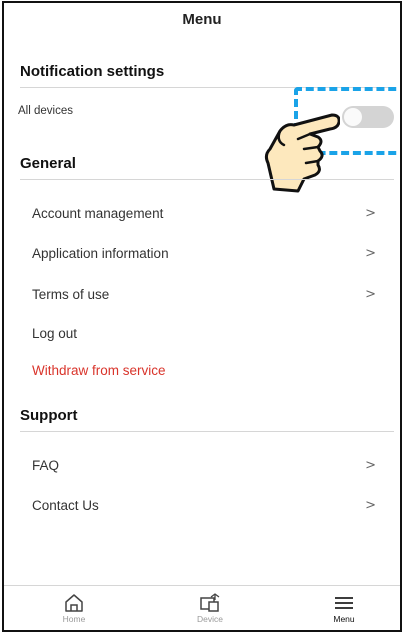 This screenshot has width=408, height=636. What do you see at coordinates (344, 619) in the screenshot?
I see `nav-menu-label: Menu` at bounding box center [344, 619].